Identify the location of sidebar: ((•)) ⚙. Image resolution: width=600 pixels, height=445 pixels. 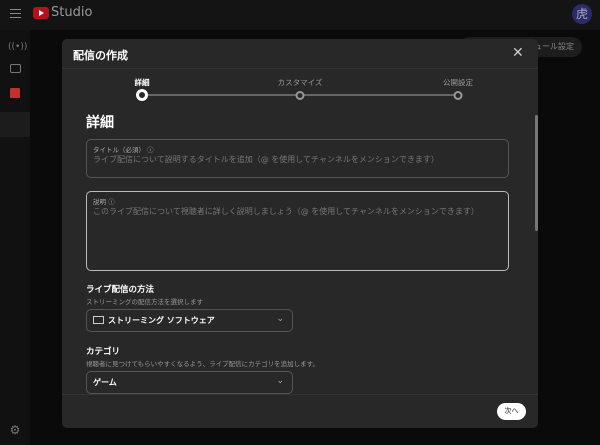
(15, 237).